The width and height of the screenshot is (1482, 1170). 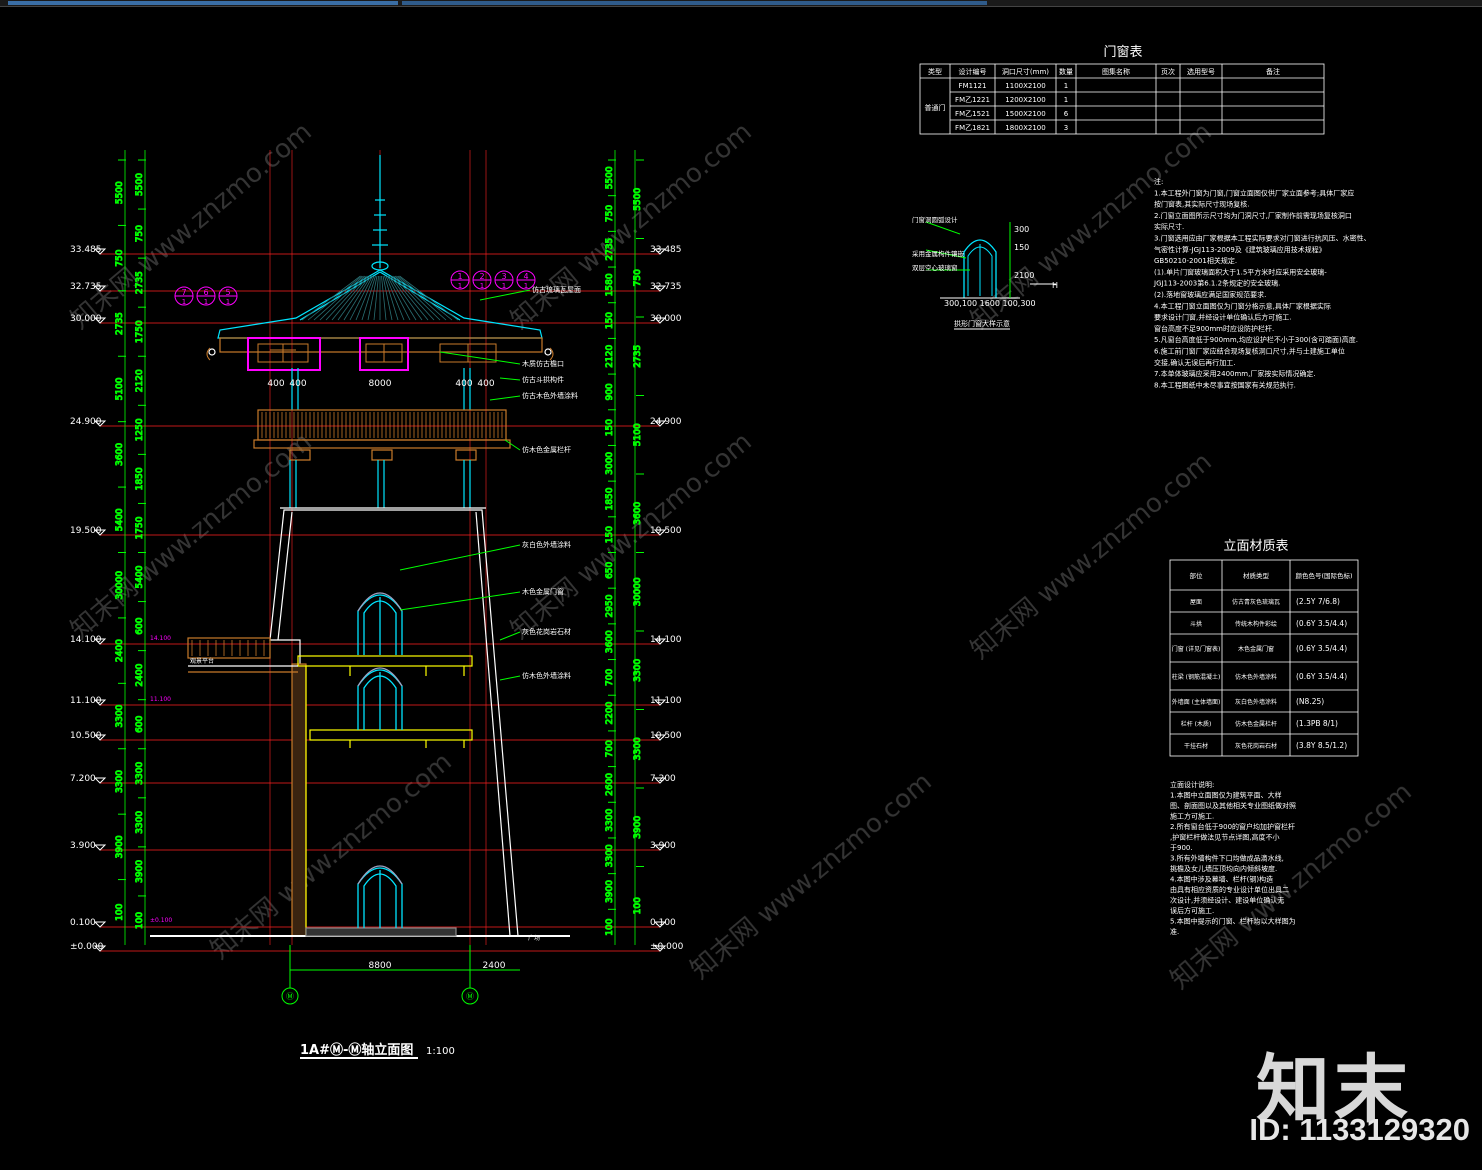 What do you see at coordinates (610, 855) in the screenshot?
I see `dim-right-inner: 3300` at bounding box center [610, 855].